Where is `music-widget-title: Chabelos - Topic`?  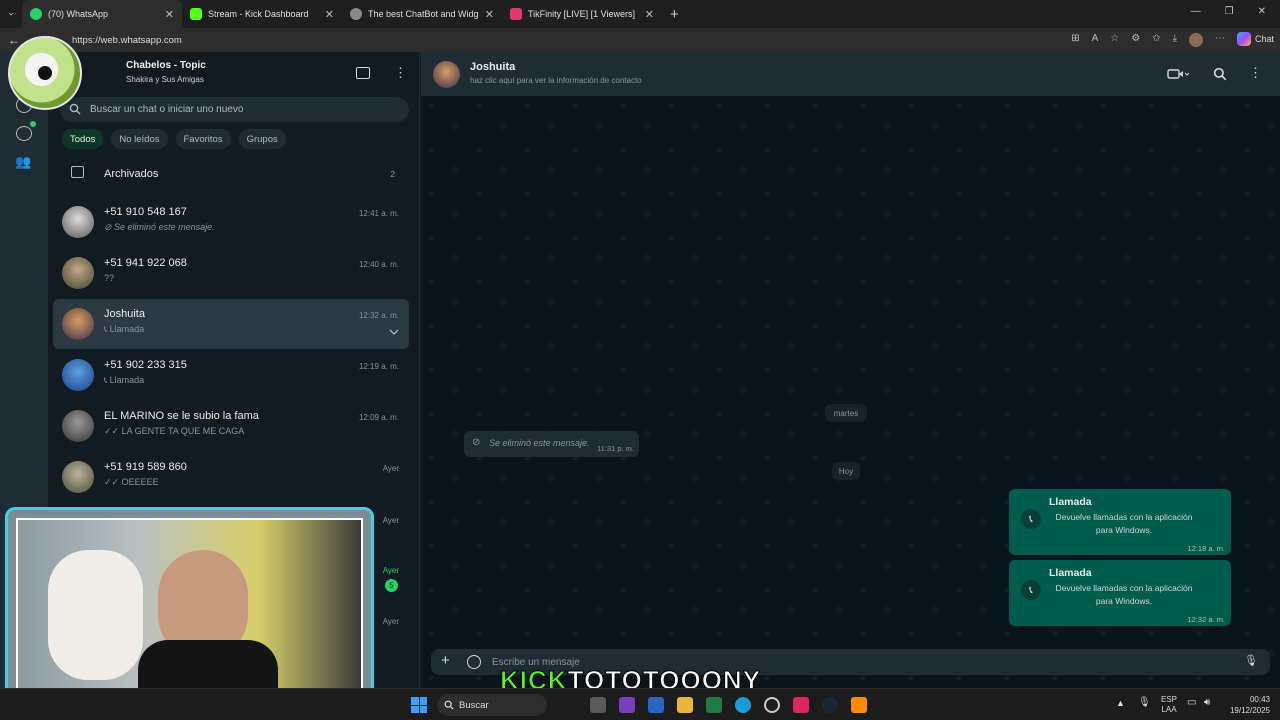 music-widget-title: Chabelos - Topic is located at coordinates (166, 65).